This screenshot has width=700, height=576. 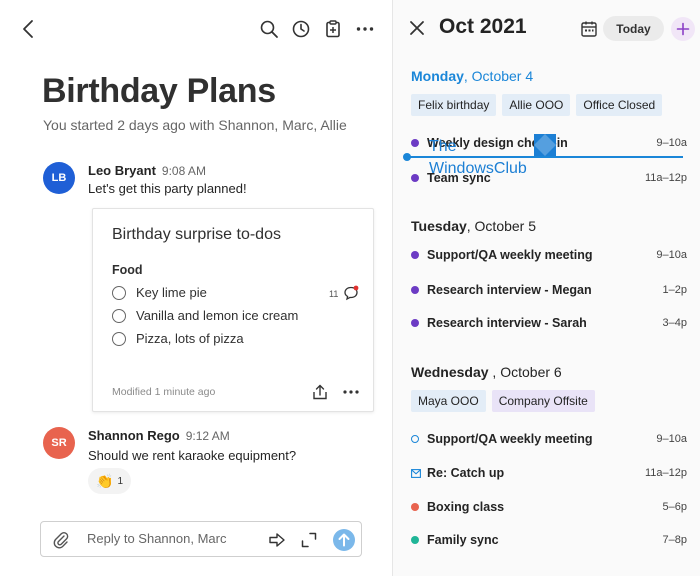 I want to click on clipboard-add-icon, so click(x=333, y=29).